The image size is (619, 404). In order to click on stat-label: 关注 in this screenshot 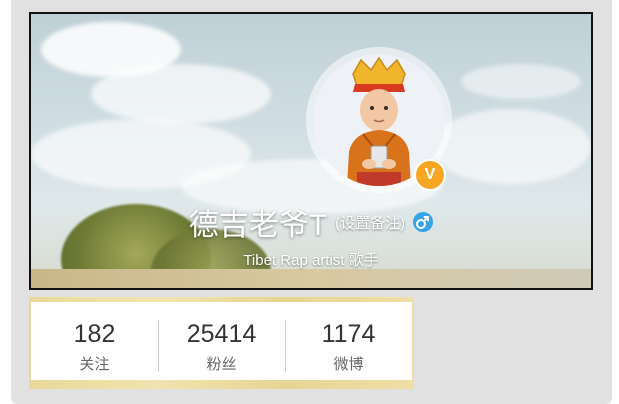, I will do `click(94, 364)`.